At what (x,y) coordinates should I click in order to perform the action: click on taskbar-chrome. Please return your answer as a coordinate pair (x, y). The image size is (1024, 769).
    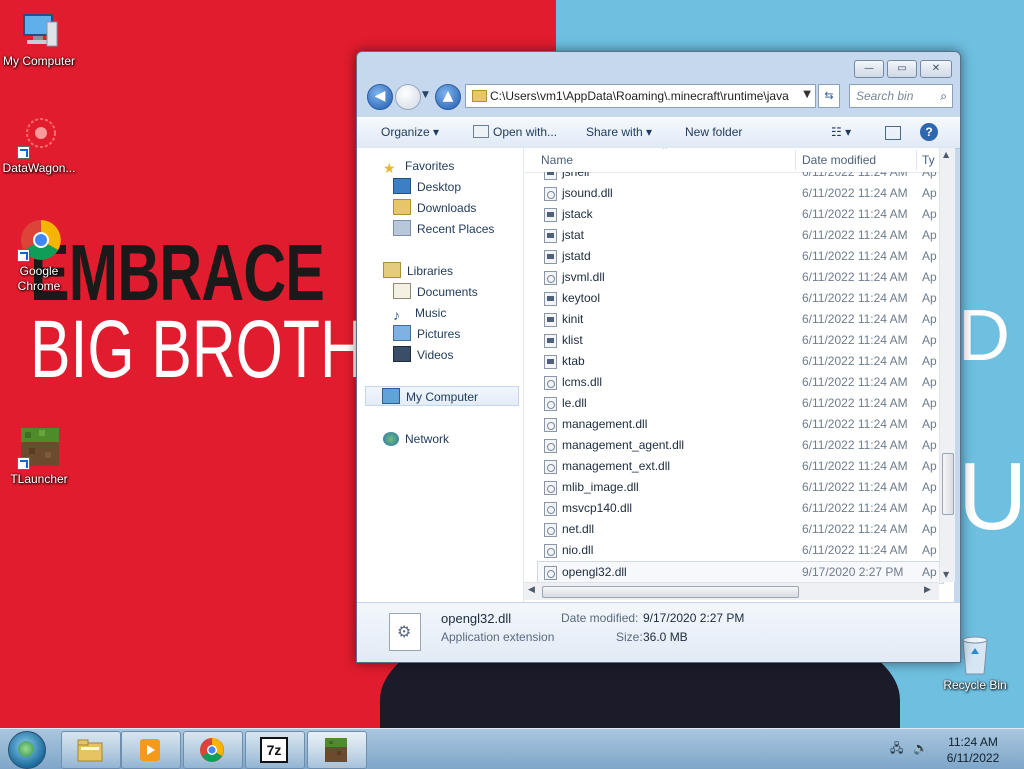
    Looking at the image, I should click on (213, 750).